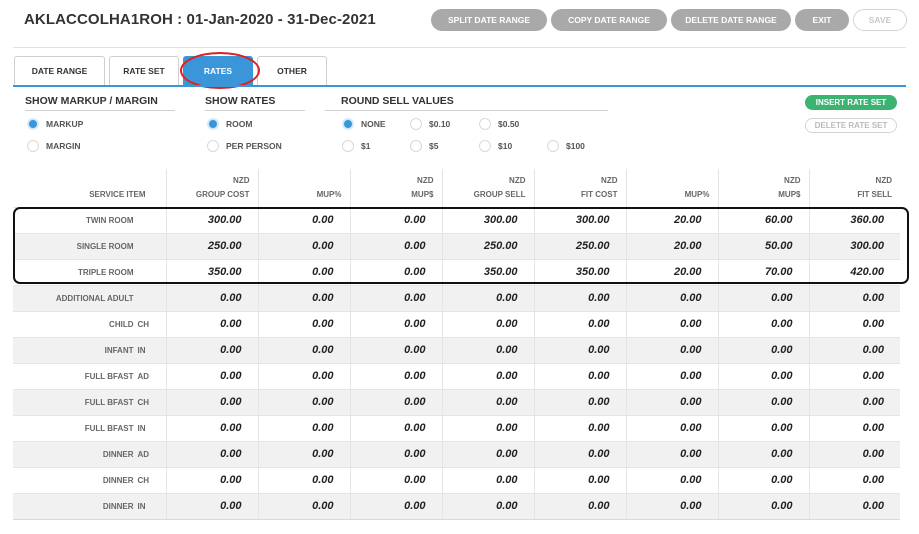 Image resolution: width=919 pixels, height=534 pixels. Describe the element at coordinates (59, 70) in the screenshot. I see `tab-date-range: DATE RANGE` at that location.